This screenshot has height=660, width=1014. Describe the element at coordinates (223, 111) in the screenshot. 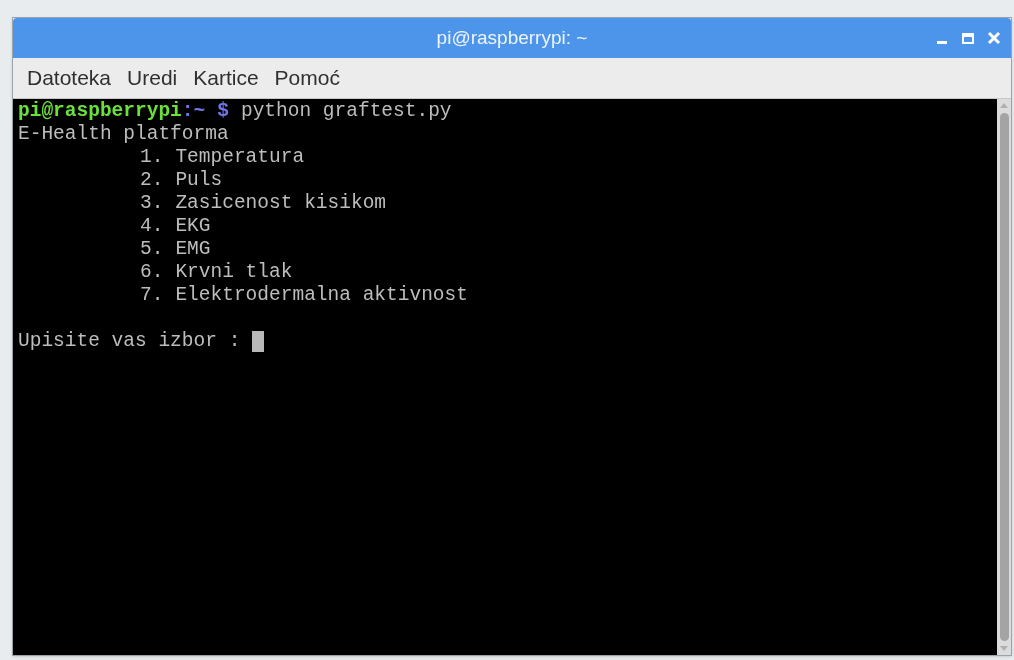

I see `prompt-symbol: $` at that location.